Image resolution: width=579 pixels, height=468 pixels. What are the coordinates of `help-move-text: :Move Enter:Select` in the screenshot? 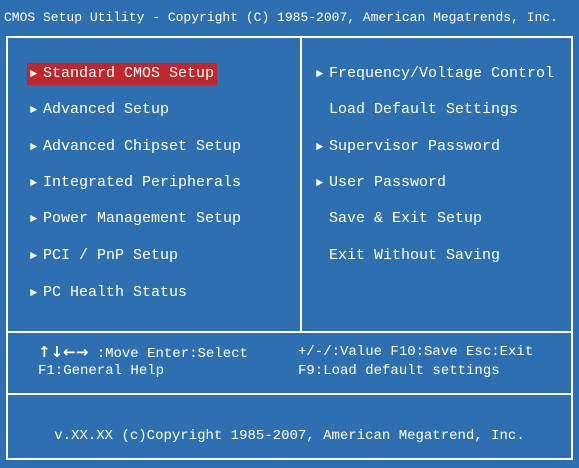 It's located at (172, 354).